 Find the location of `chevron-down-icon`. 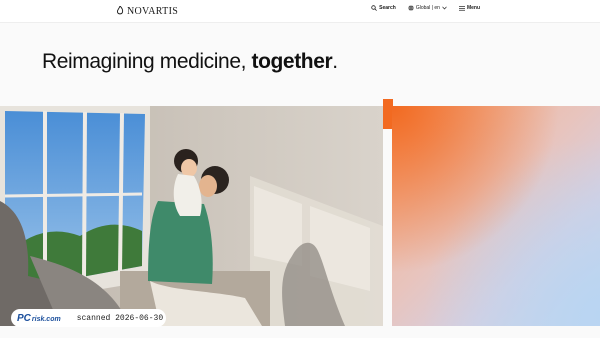

chevron-down-icon is located at coordinates (444, 8).